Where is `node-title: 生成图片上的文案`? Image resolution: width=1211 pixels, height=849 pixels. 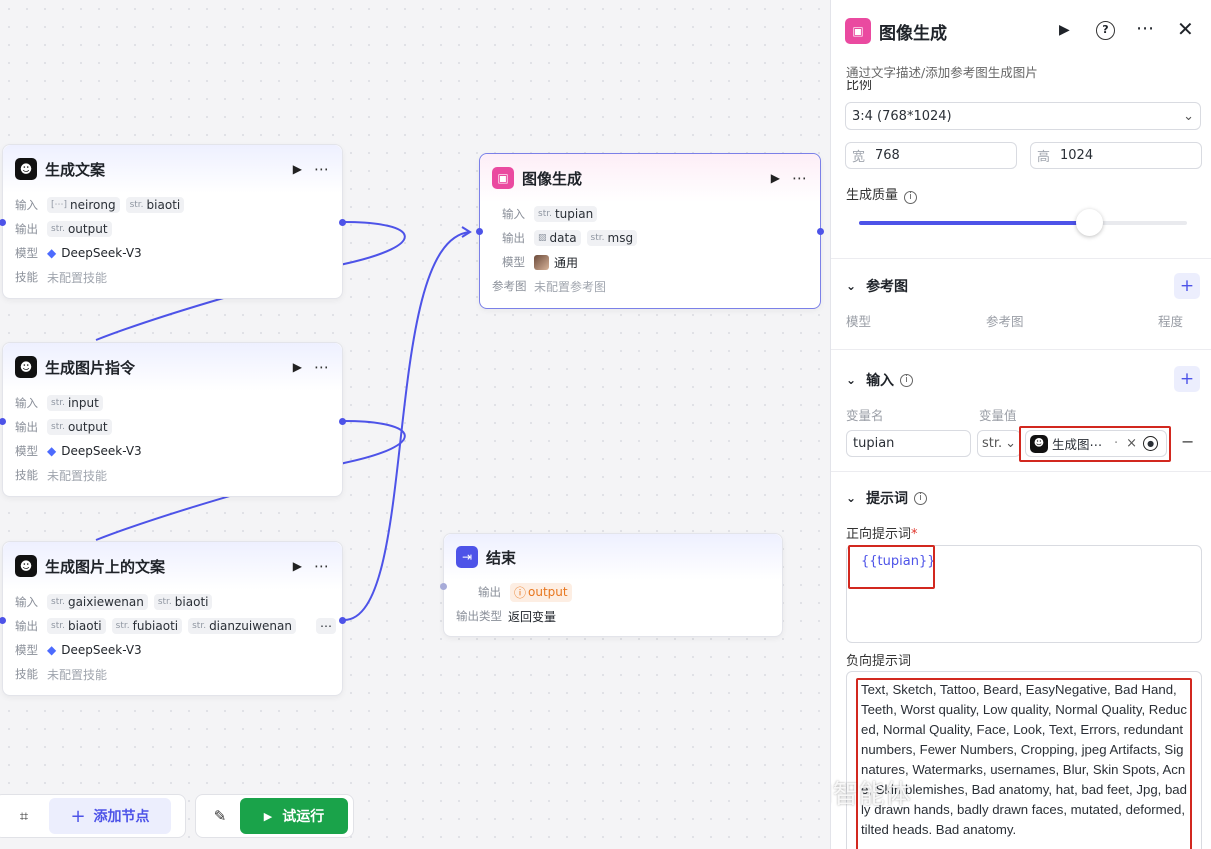
node-title: 生成图片上的文案 is located at coordinates (105, 566).